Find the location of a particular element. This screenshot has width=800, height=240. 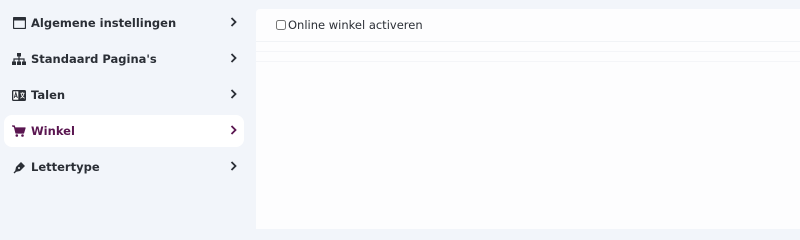

online-shop-label: Online winkel activeren is located at coordinates (355, 25).